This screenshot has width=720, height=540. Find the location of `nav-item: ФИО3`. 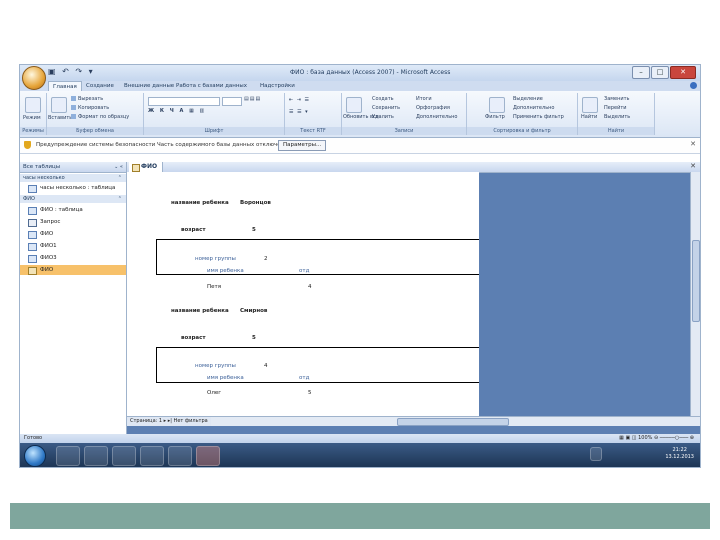

nav-item: ФИО3 is located at coordinates (73, 258).